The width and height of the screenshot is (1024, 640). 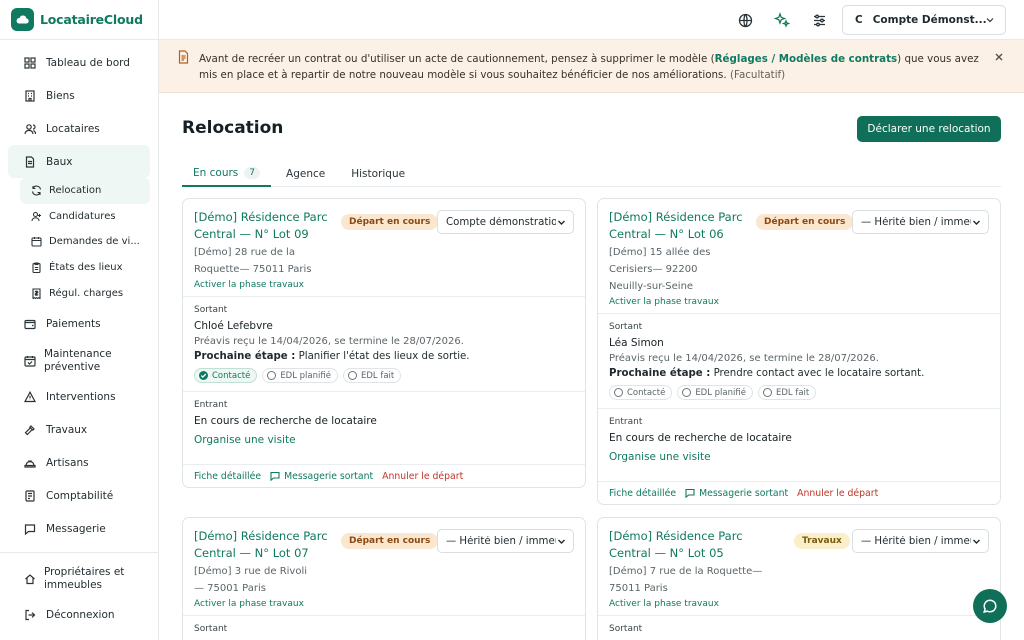 I want to click on users-icon, so click(x=31, y=129).